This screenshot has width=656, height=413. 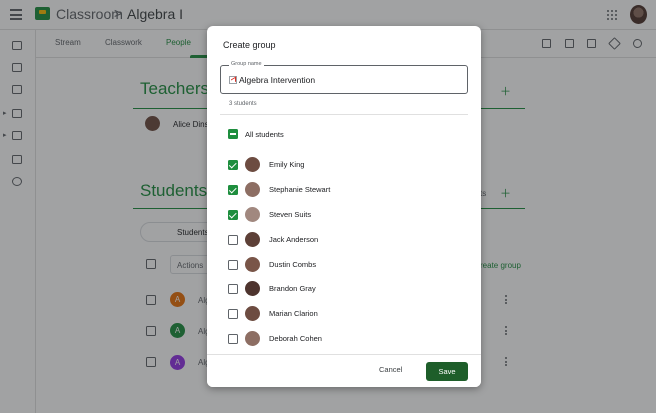 I want to click on group-name-field: Group name Algebra Intervention, so click(x=344, y=77).